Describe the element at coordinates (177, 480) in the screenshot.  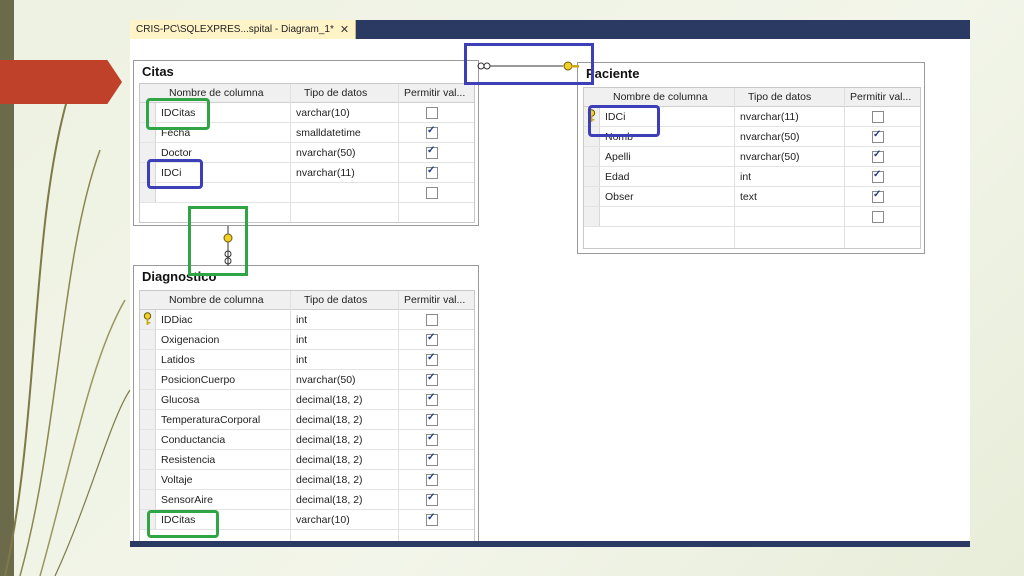
I see `column-name: Voltaje` at that location.